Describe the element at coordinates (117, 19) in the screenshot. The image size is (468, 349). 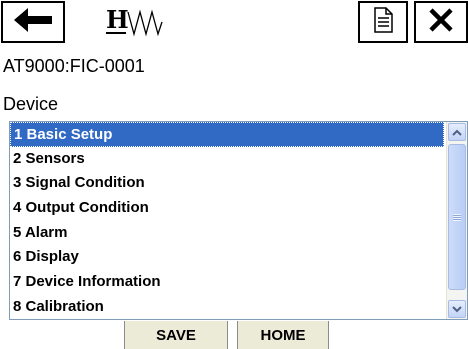
I see `logo-letter: H` at that location.